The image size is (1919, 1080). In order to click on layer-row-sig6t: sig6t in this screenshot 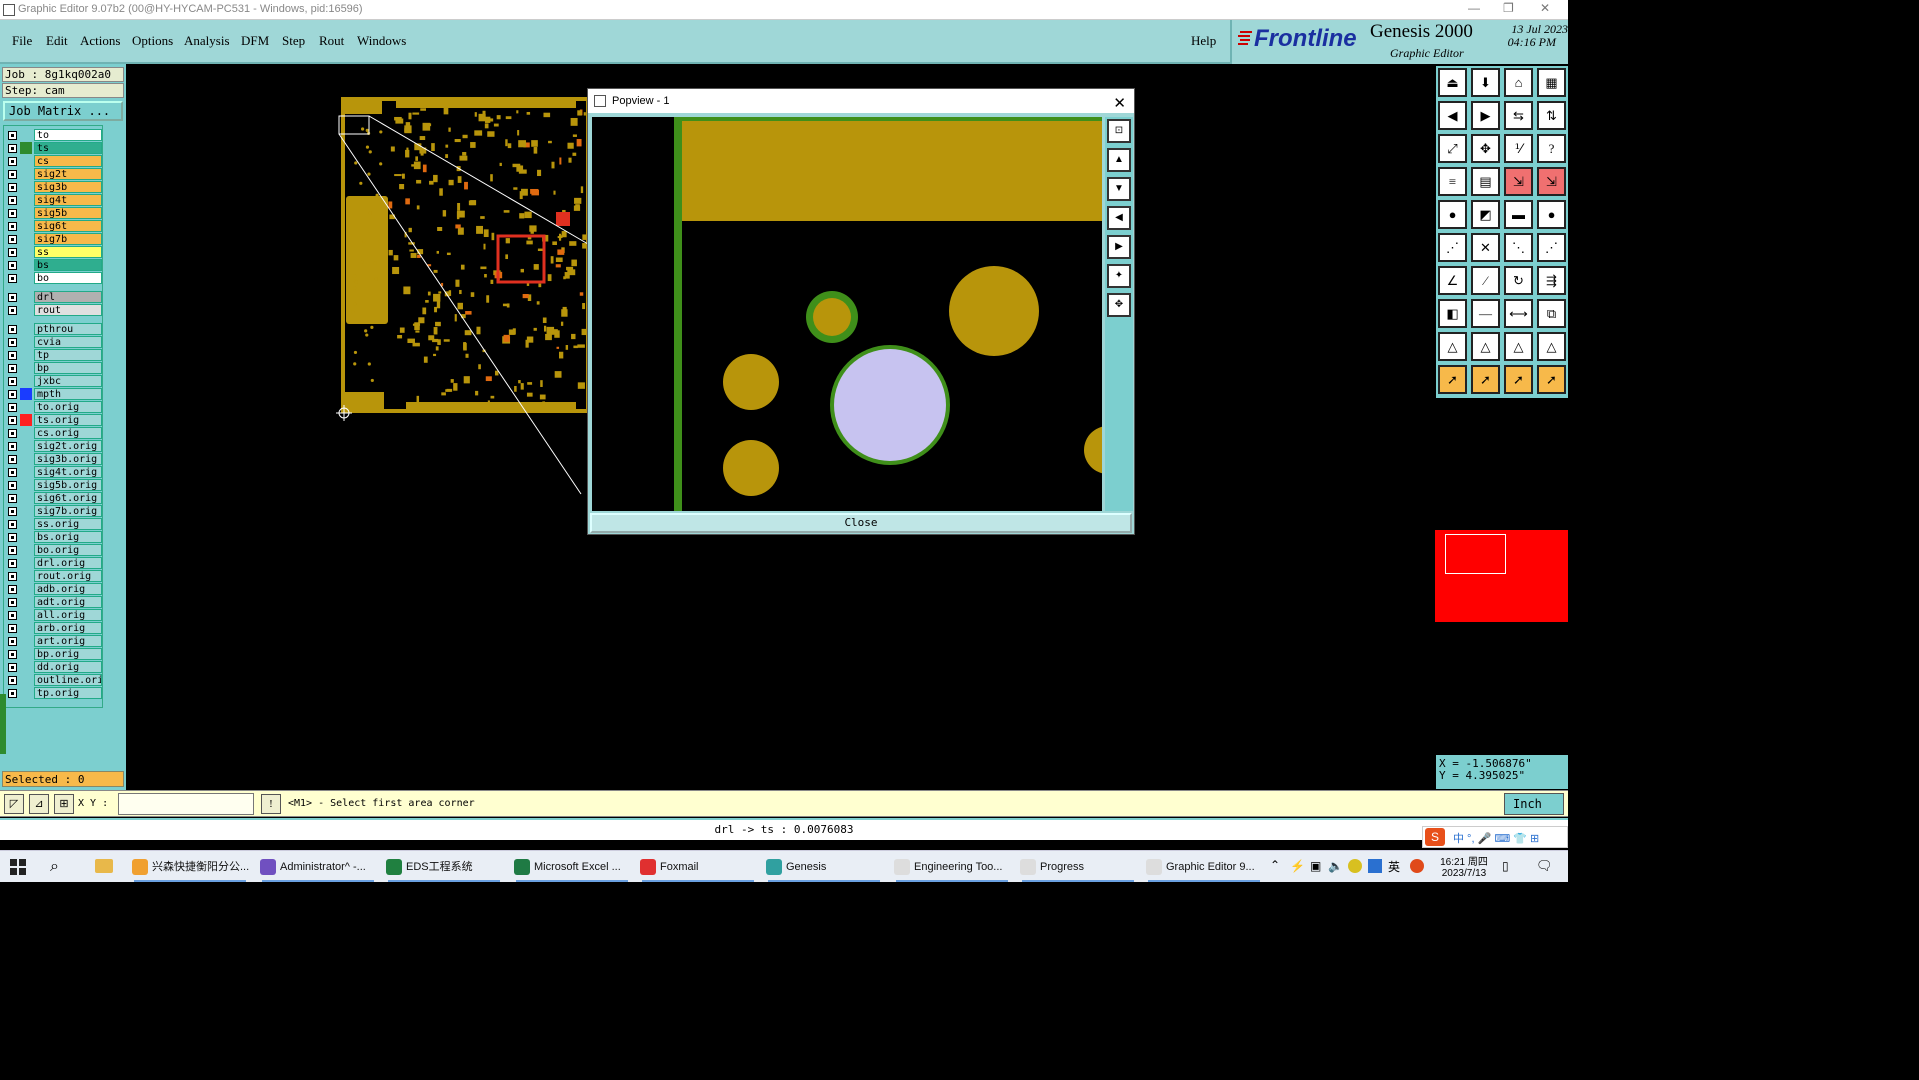, I will do `click(53, 226)`.